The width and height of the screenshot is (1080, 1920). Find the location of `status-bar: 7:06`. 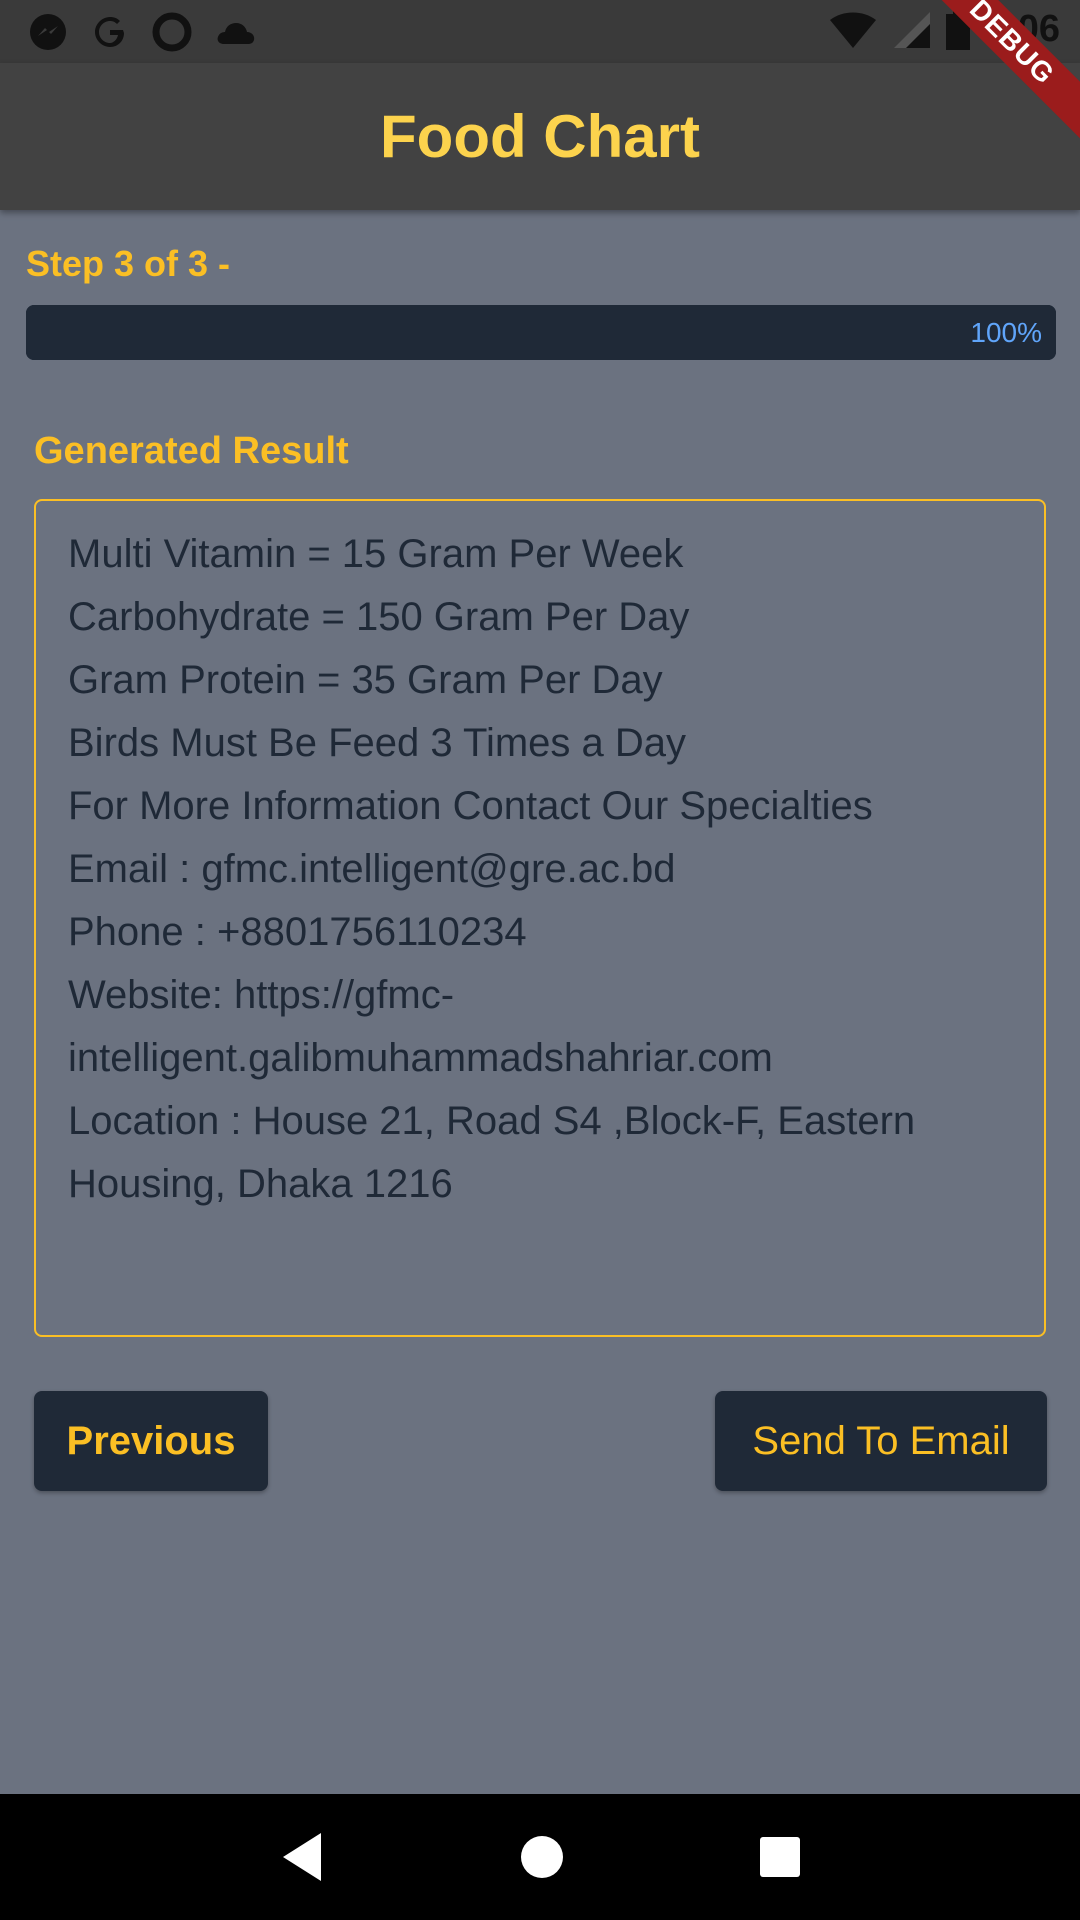

status-bar: 7:06 is located at coordinates (540, 31).